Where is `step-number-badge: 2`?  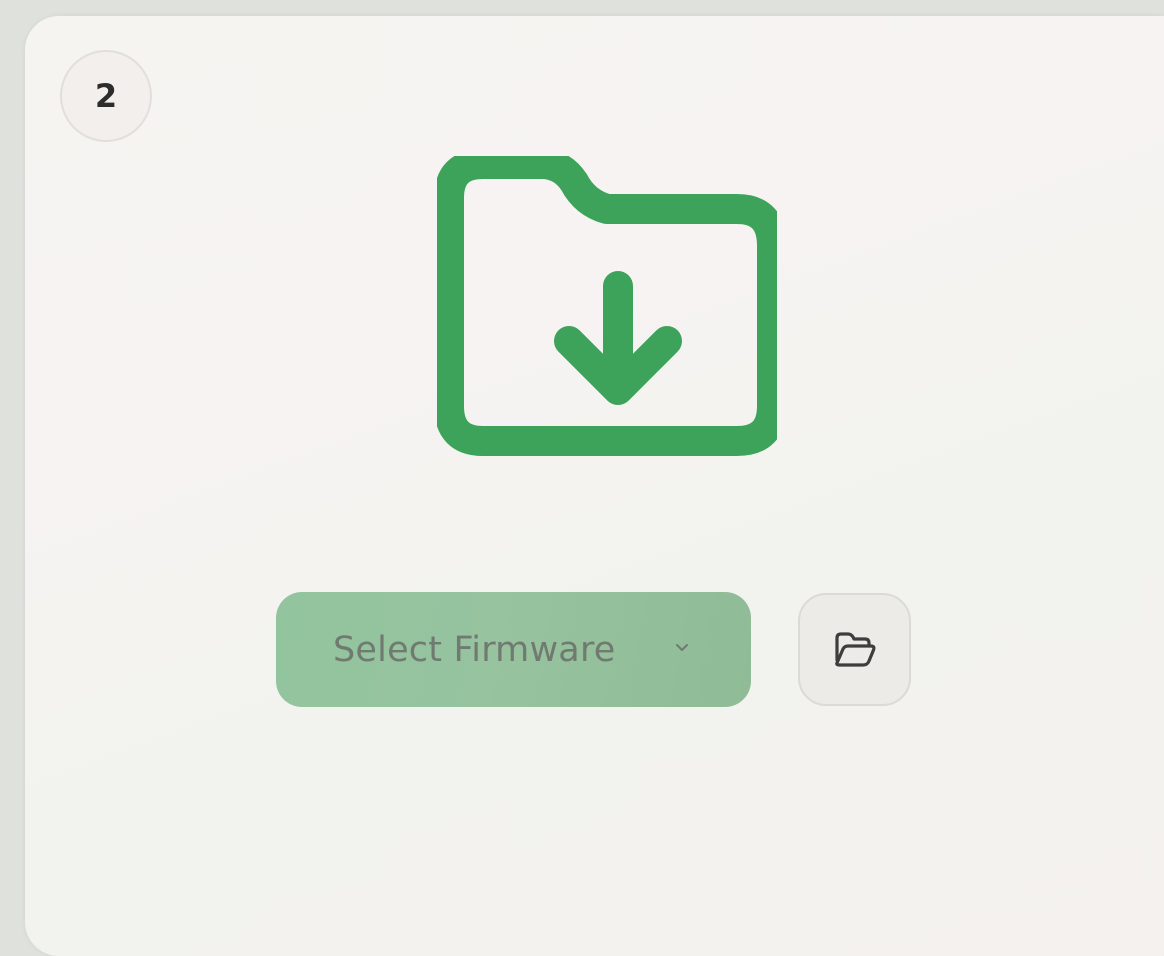
step-number-badge: 2 is located at coordinates (106, 96).